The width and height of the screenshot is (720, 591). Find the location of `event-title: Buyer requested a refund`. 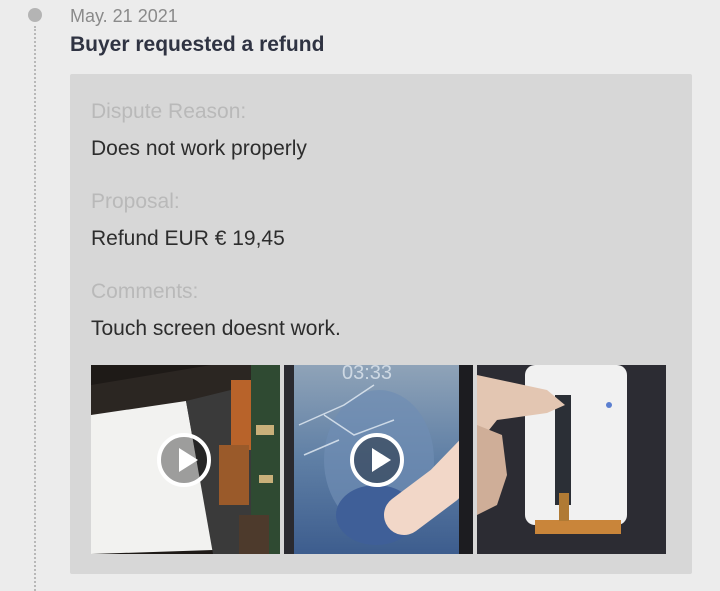

event-title: Buyer requested a refund is located at coordinates (197, 44).